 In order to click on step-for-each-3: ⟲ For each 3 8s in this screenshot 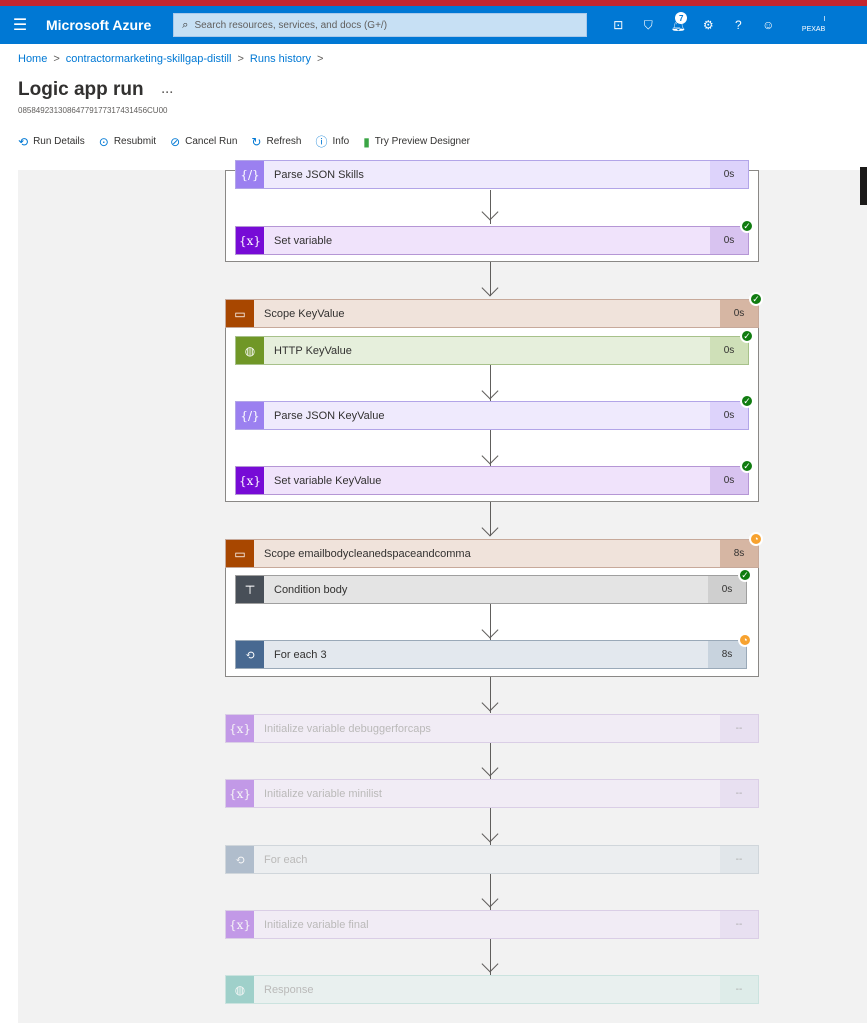, I will do `click(491, 654)`.